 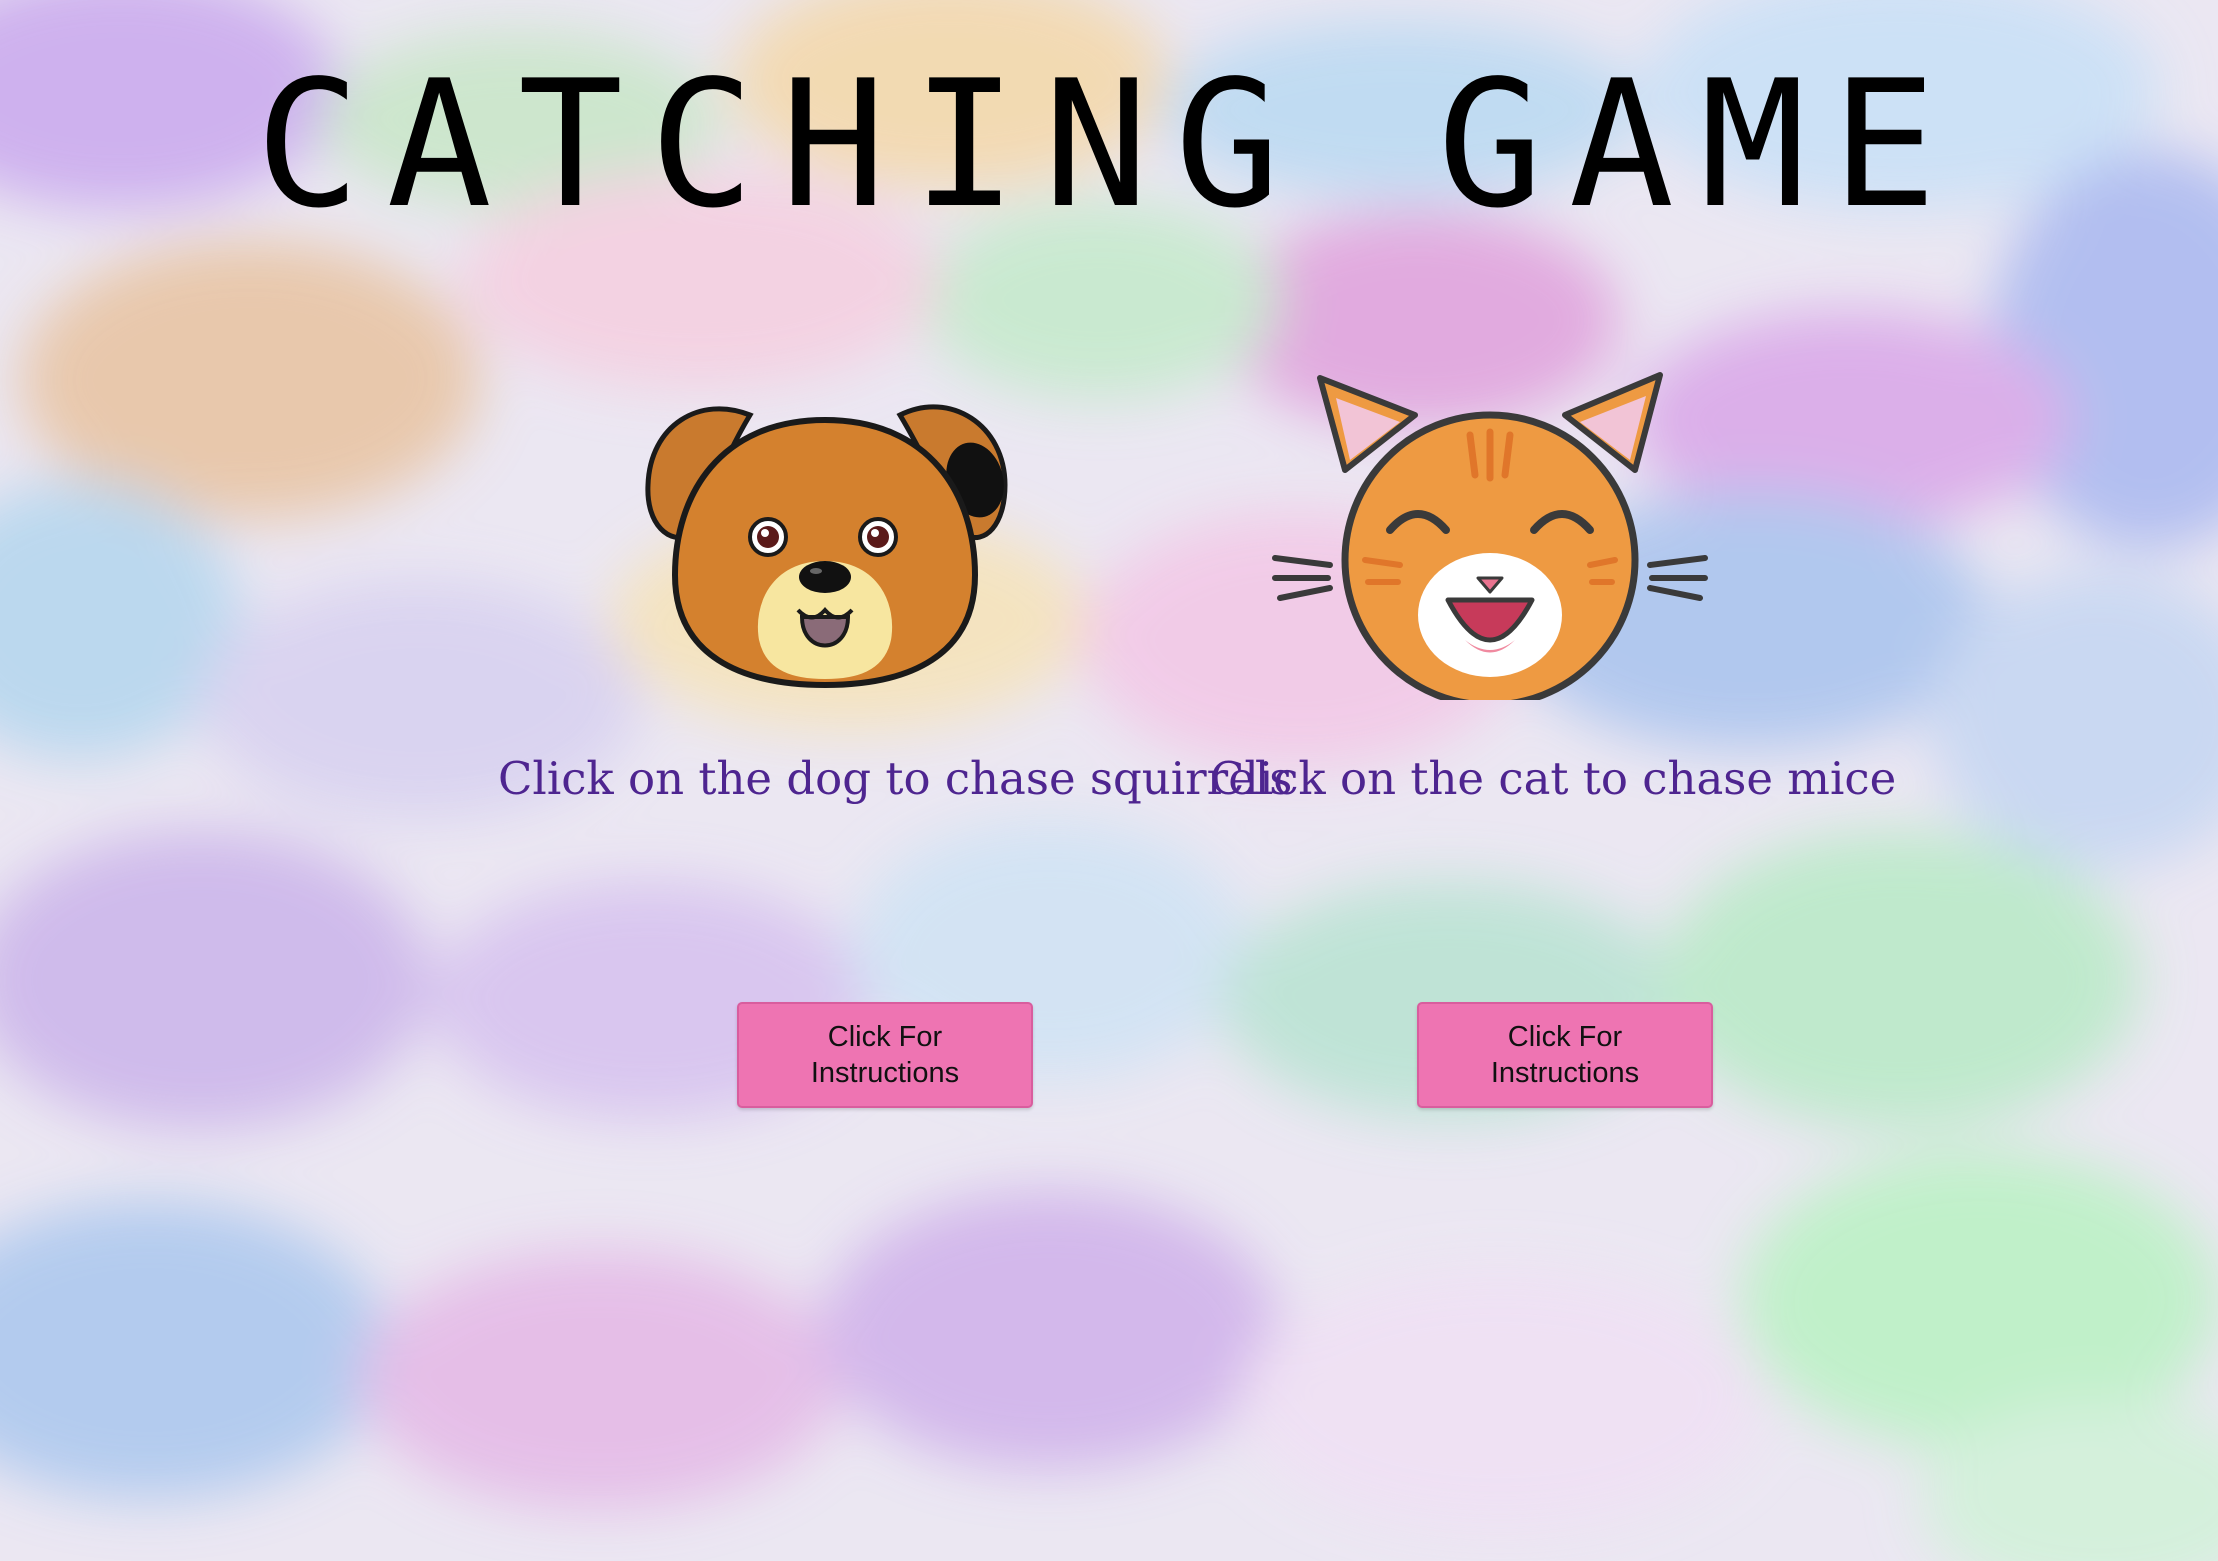 I want to click on page-title: CATCHING GAME, so click(x=1109, y=145).